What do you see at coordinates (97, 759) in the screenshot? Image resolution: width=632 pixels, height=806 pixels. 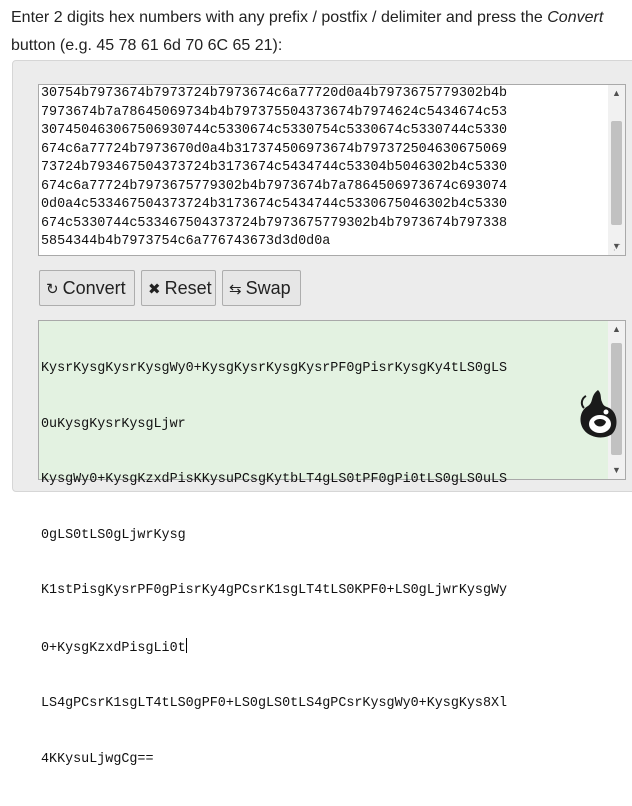 I see `output-line: 4KKysuLjwgCg==` at bounding box center [97, 759].